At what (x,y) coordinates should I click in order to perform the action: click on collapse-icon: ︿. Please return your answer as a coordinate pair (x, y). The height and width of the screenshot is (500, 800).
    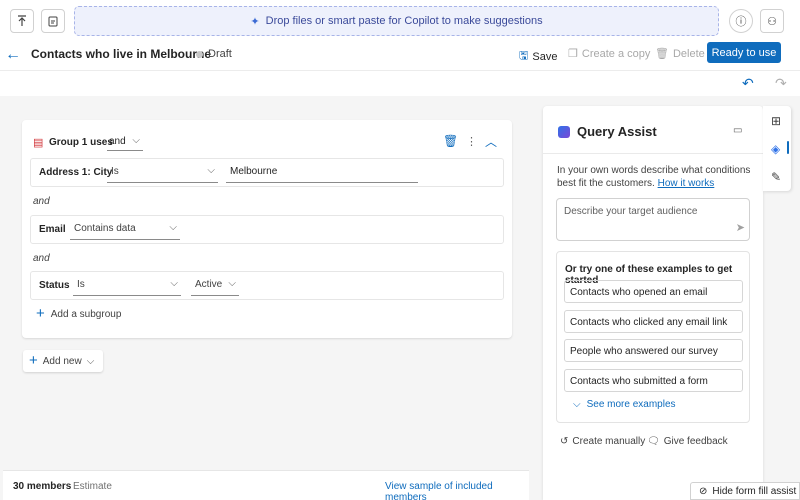
    Looking at the image, I should click on (491, 141).